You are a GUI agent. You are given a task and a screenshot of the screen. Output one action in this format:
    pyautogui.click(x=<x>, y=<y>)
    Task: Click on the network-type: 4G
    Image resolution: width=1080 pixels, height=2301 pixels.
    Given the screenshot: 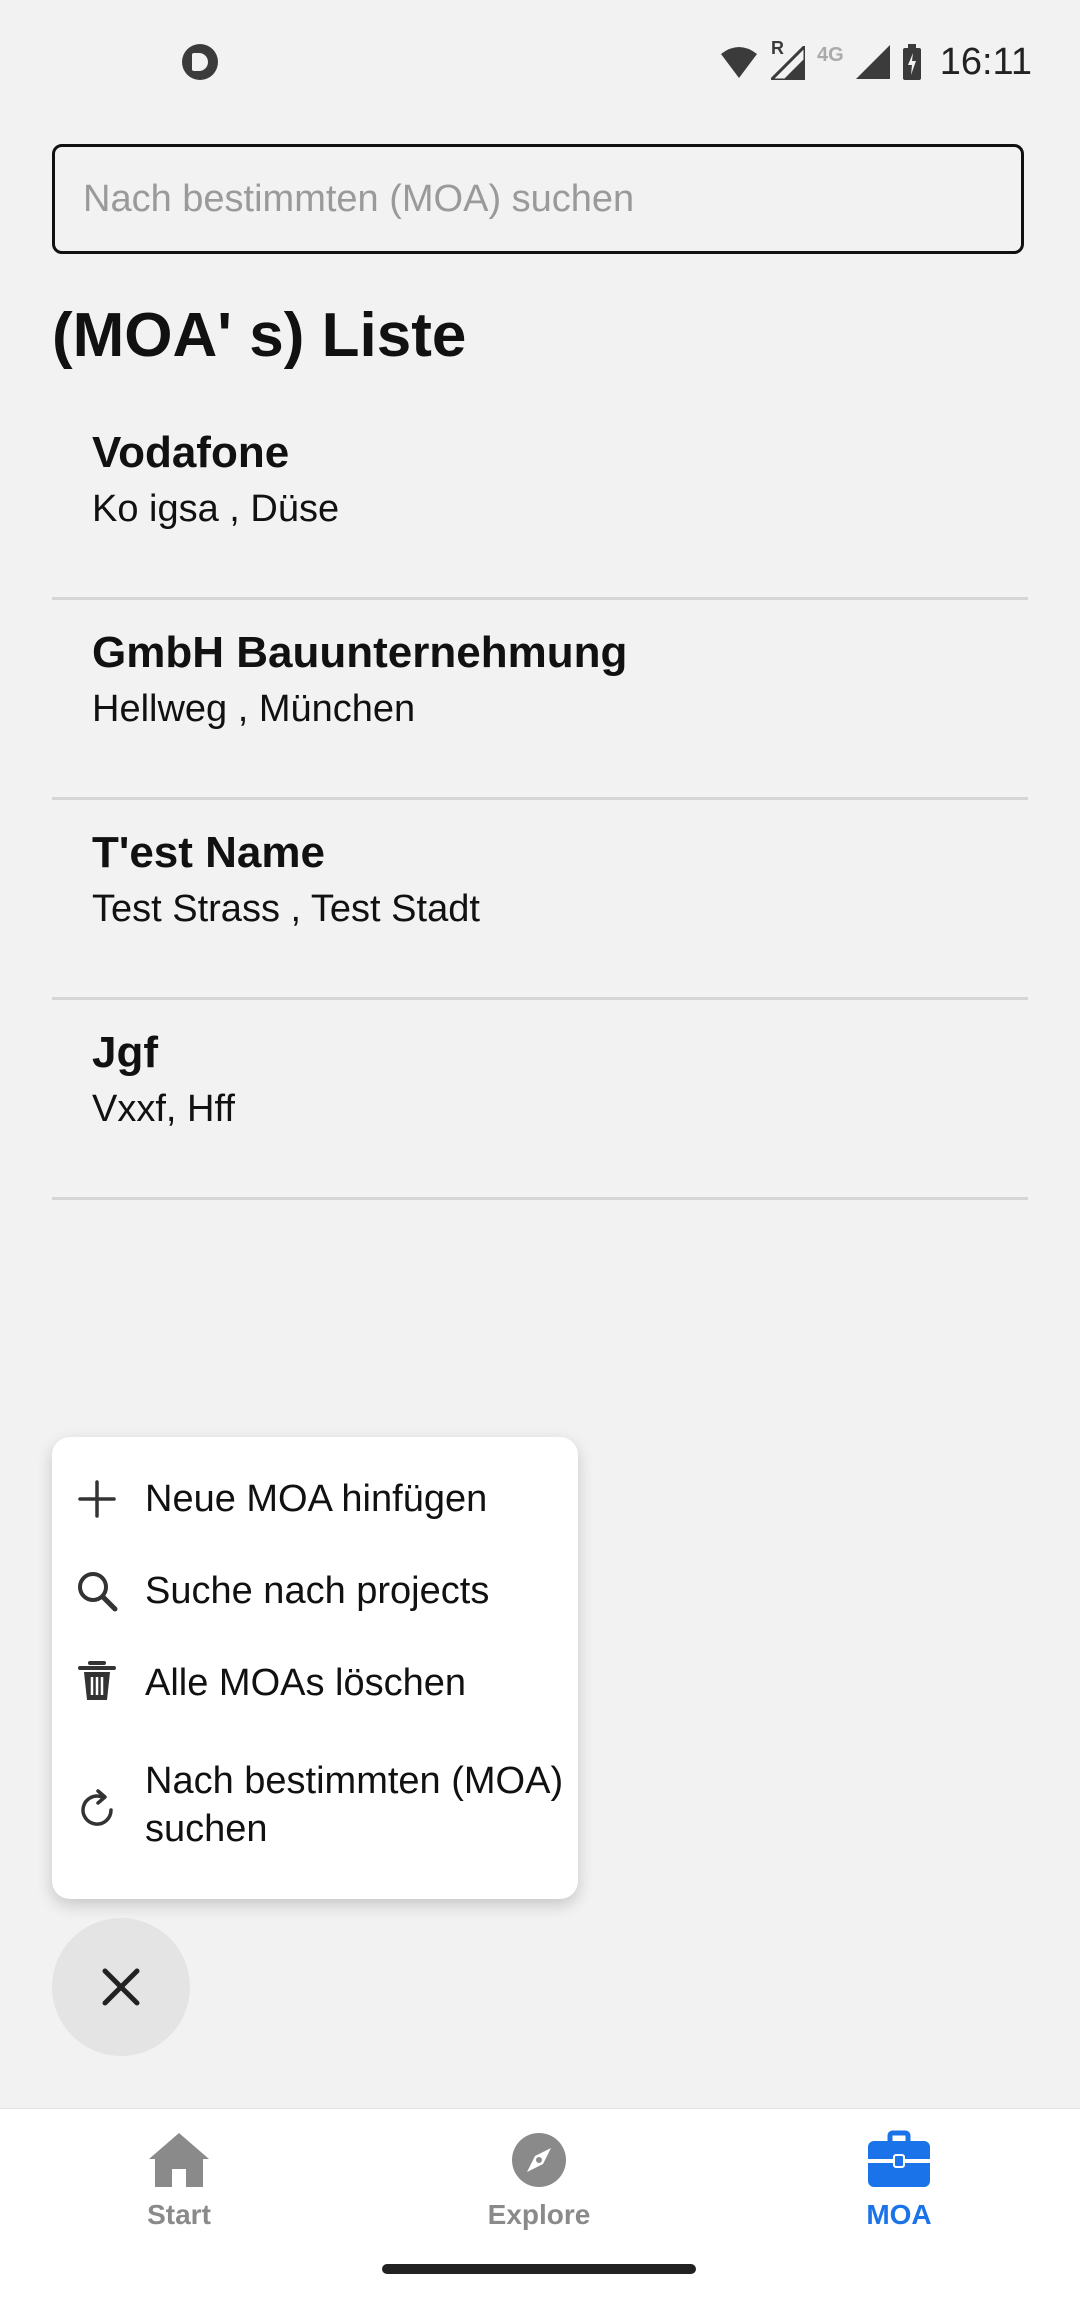 What is the action you would take?
    pyautogui.click(x=830, y=54)
    